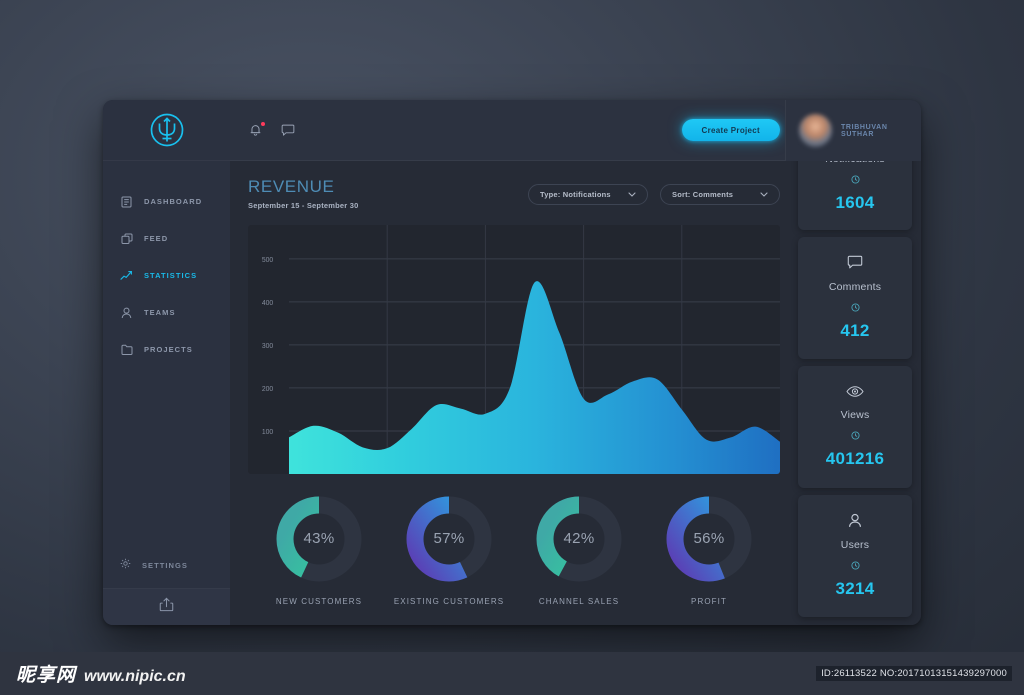  I want to click on share-button, so click(166, 606).